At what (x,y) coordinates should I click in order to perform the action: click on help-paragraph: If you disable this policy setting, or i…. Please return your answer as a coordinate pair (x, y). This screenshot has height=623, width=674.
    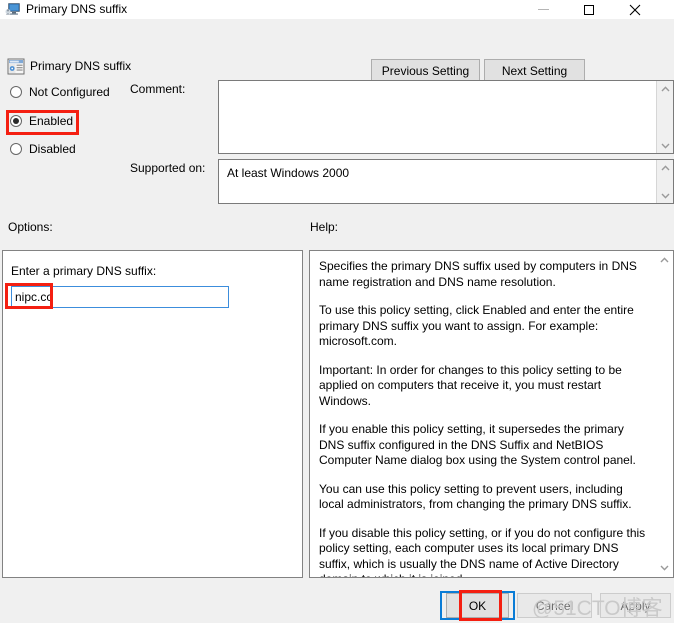
    Looking at the image, I should click on (482, 551).